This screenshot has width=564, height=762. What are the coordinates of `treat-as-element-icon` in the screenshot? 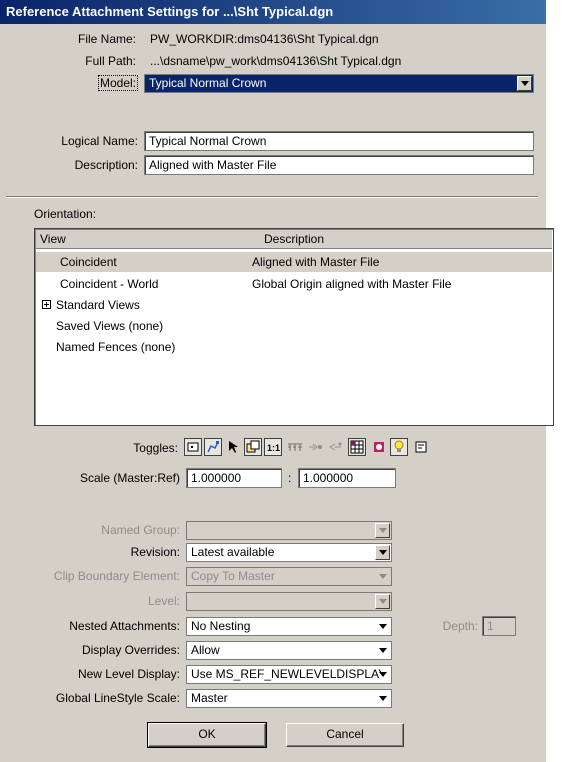 It's located at (253, 447).